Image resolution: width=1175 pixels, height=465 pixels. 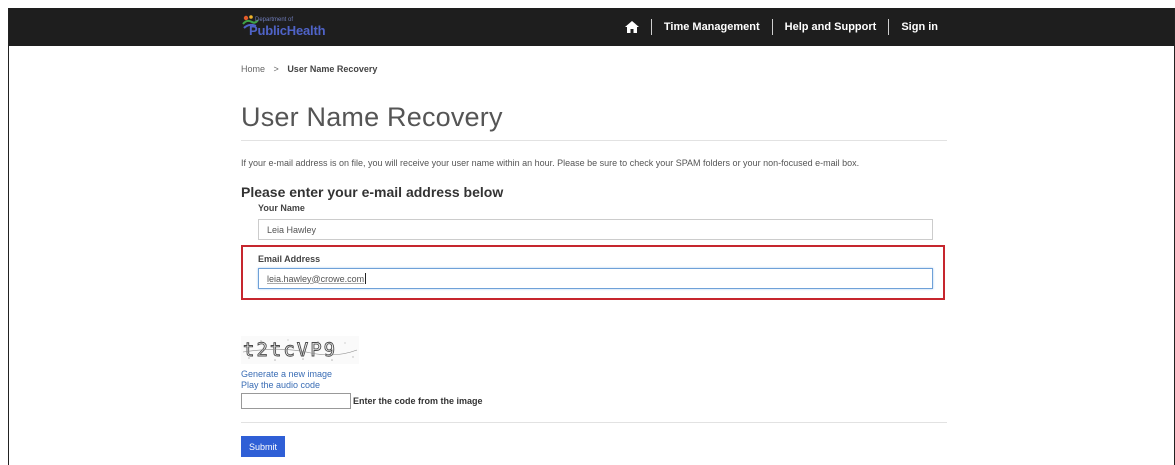 I want to click on main-nav: Time Management Help and Support Sign in, so click(x=781, y=27).